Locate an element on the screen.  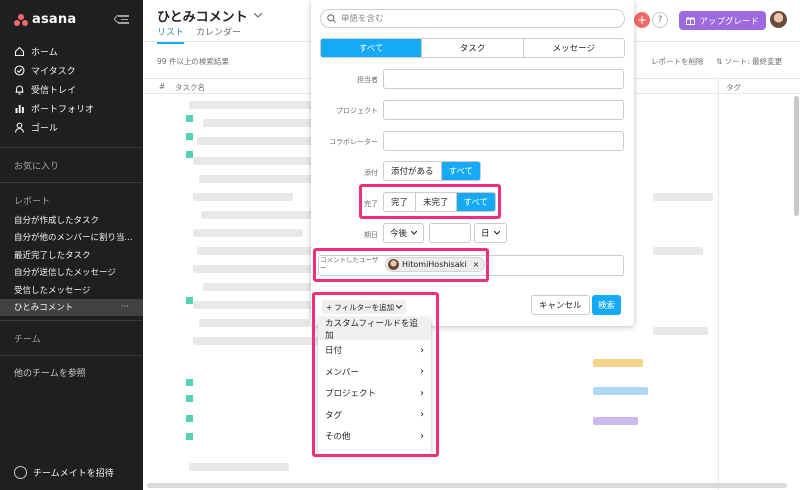
result-type-tabs: すべて タスク メッセージ is located at coordinates (472, 48).